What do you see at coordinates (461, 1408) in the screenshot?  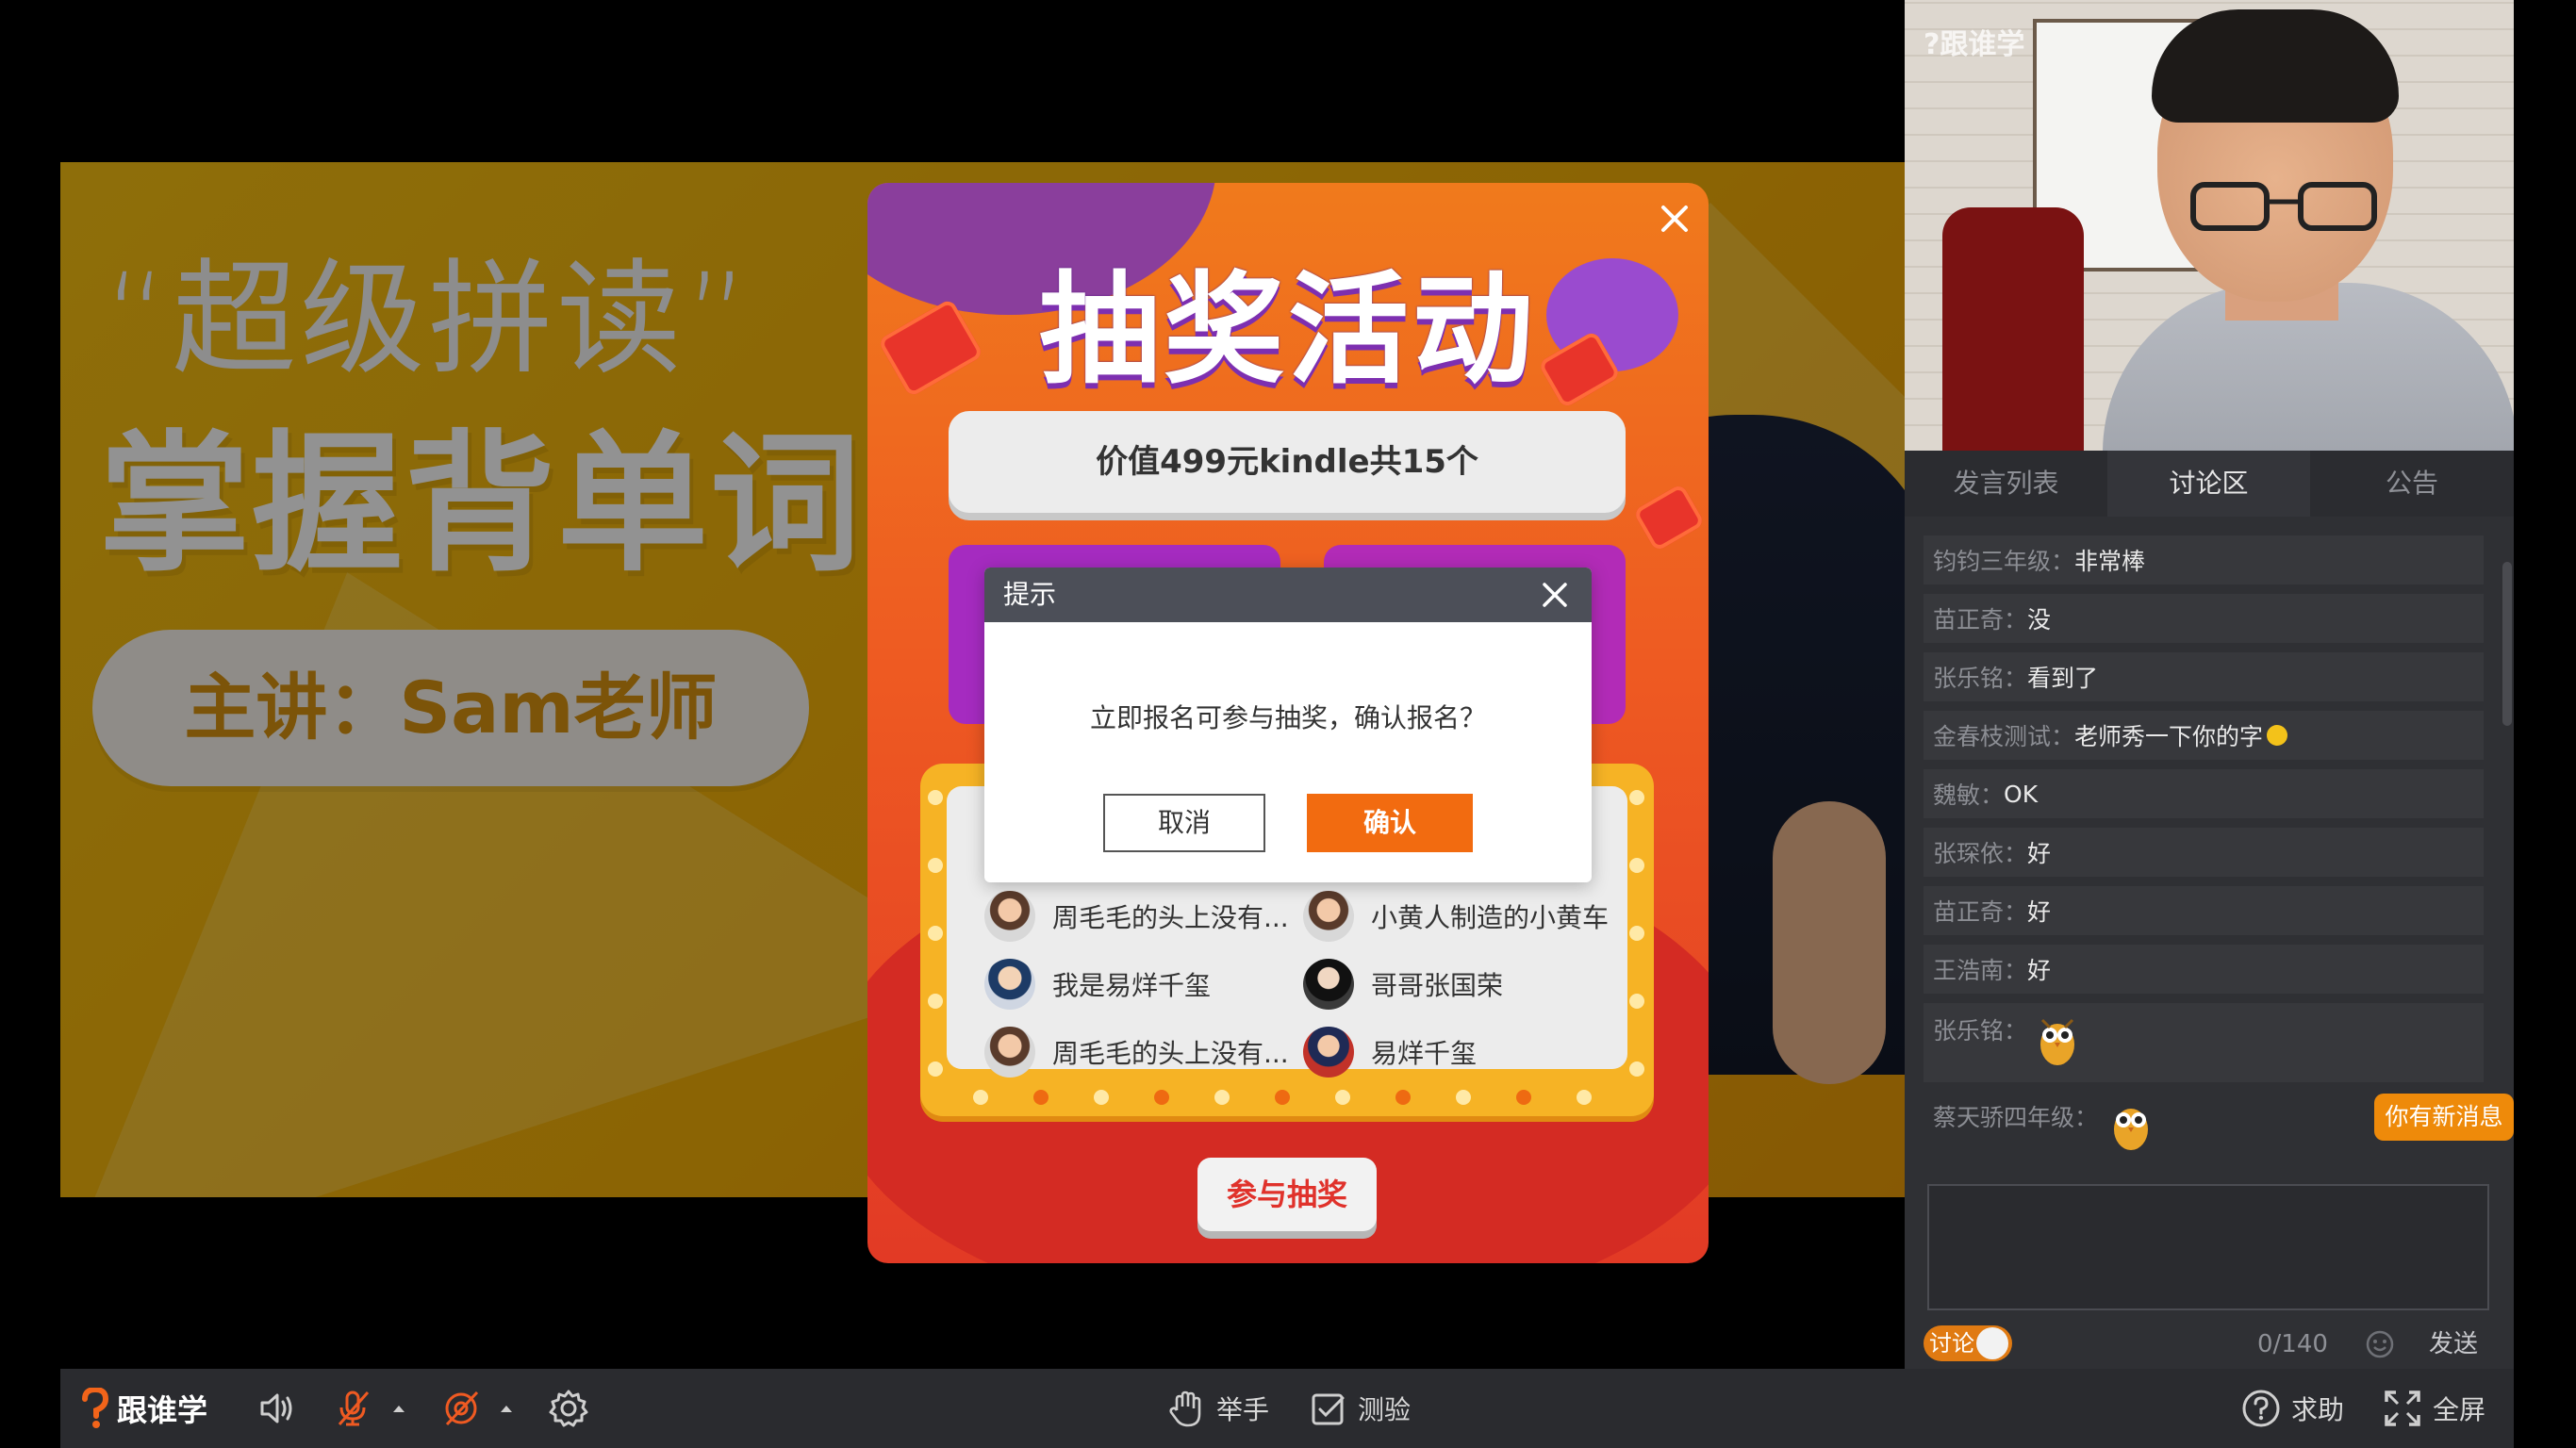 I see `camera-off-icon` at bounding box center [461, 1408].